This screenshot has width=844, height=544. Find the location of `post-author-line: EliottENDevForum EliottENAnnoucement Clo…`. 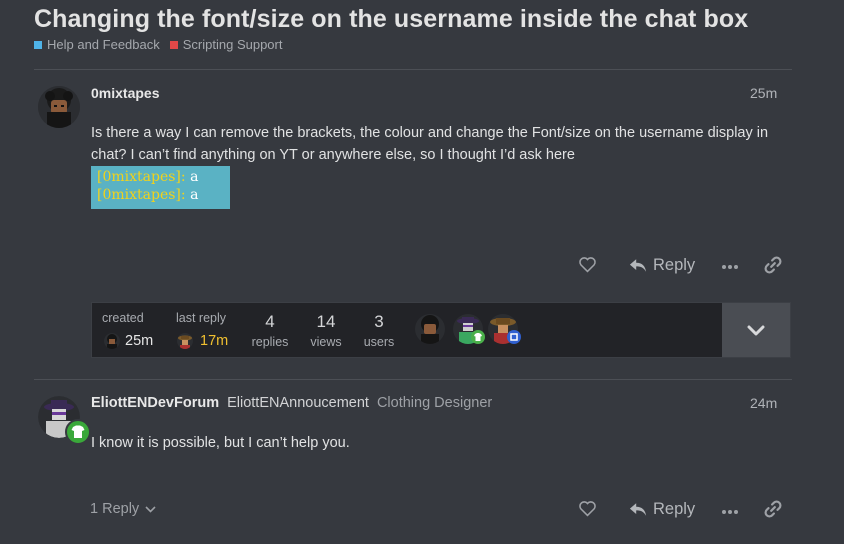

post-author-line: EliottENDevForum EliottENAnnoucement Clo… is located at coordinates (291, 403).